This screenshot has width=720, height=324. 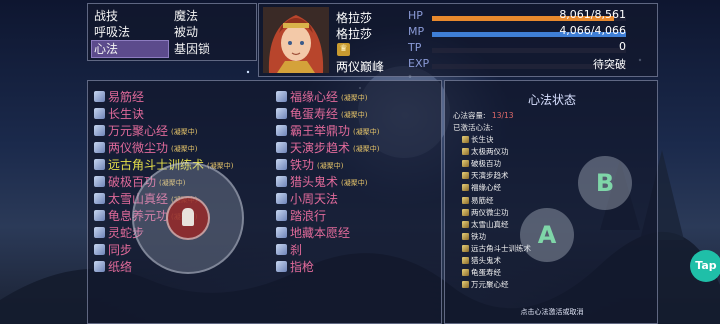 What do you see at coordinates (327, 148) in the screenshot?
I see `skill-item: 天演步趋术 (凝聚中)` at bounding box center [327, 148].